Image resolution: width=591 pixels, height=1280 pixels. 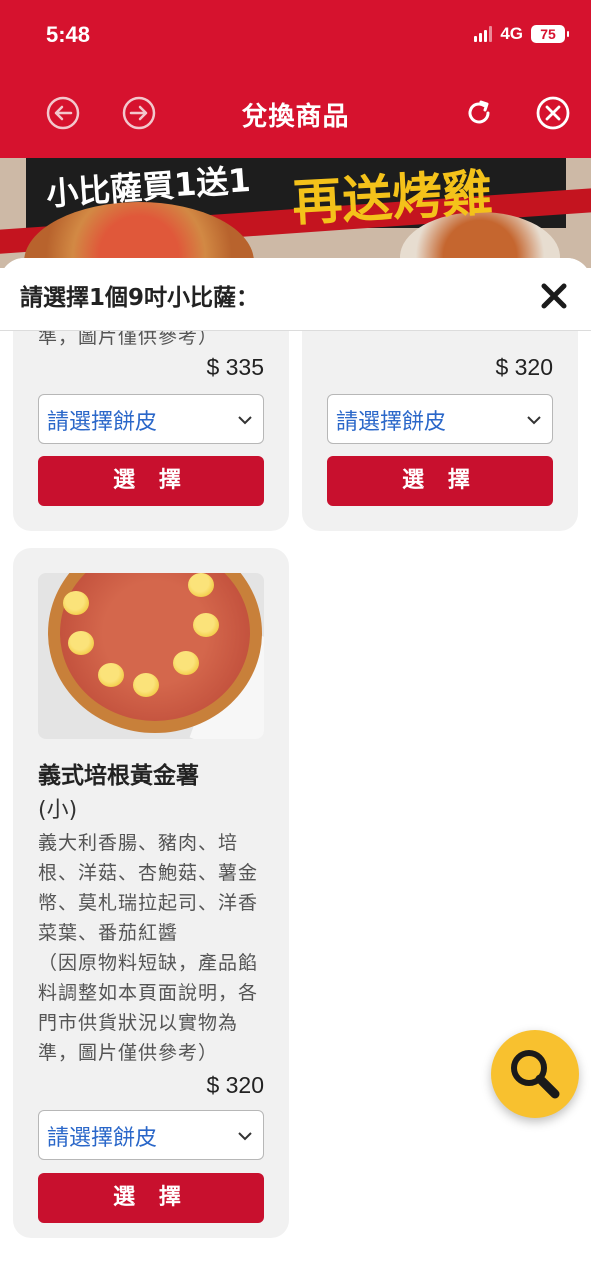 I want to click on battery-level: 75, so click(x=548, y=34).